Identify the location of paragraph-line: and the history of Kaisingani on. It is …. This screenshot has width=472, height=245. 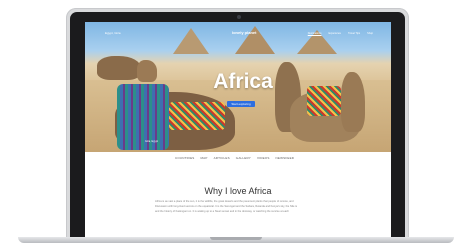
(222, 211).